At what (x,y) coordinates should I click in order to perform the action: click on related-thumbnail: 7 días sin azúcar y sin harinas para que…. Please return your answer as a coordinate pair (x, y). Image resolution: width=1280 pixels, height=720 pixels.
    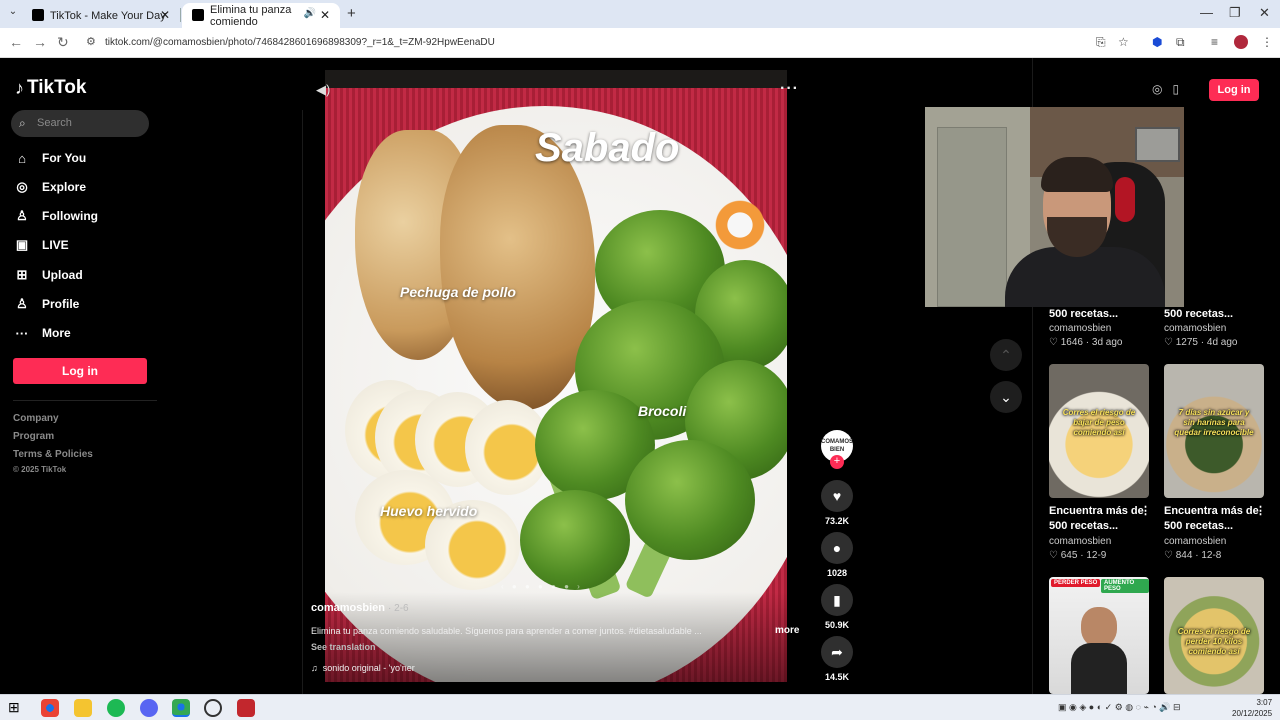
    Looking at the image, I should click on (1214, 431).